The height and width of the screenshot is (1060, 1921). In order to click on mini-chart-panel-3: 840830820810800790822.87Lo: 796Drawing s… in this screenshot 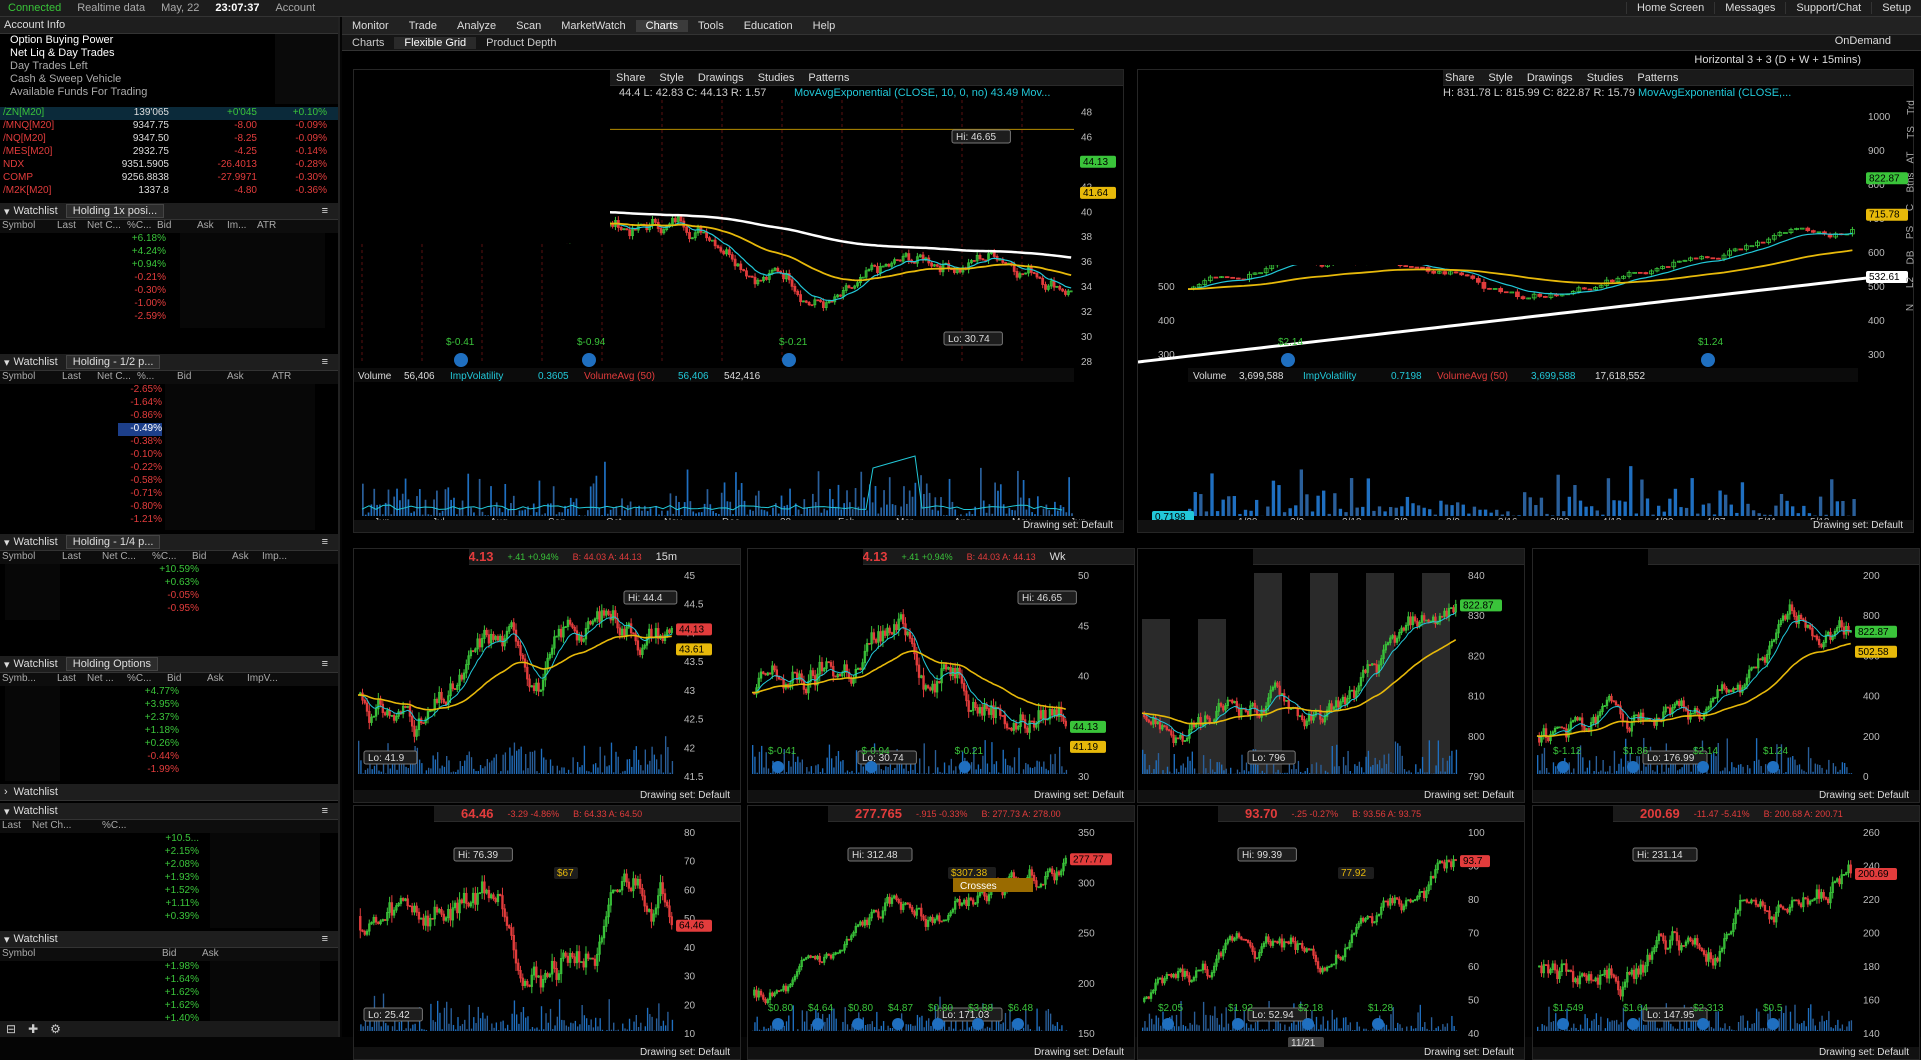, I will do `click(1331, 675)`.